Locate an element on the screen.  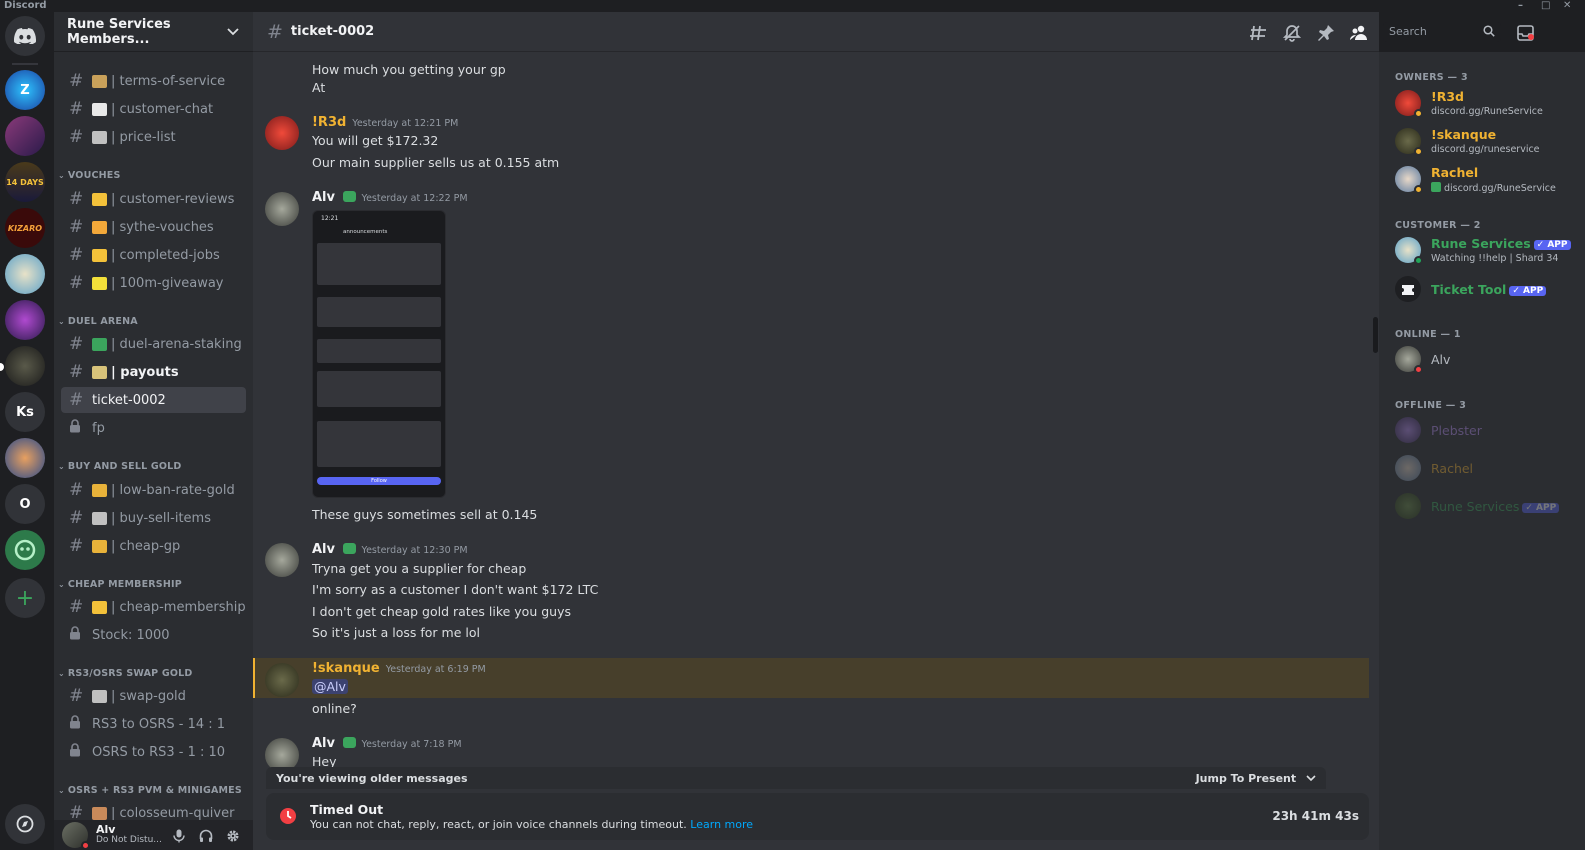
inbox-icon is located at coordinates (1525, 33).